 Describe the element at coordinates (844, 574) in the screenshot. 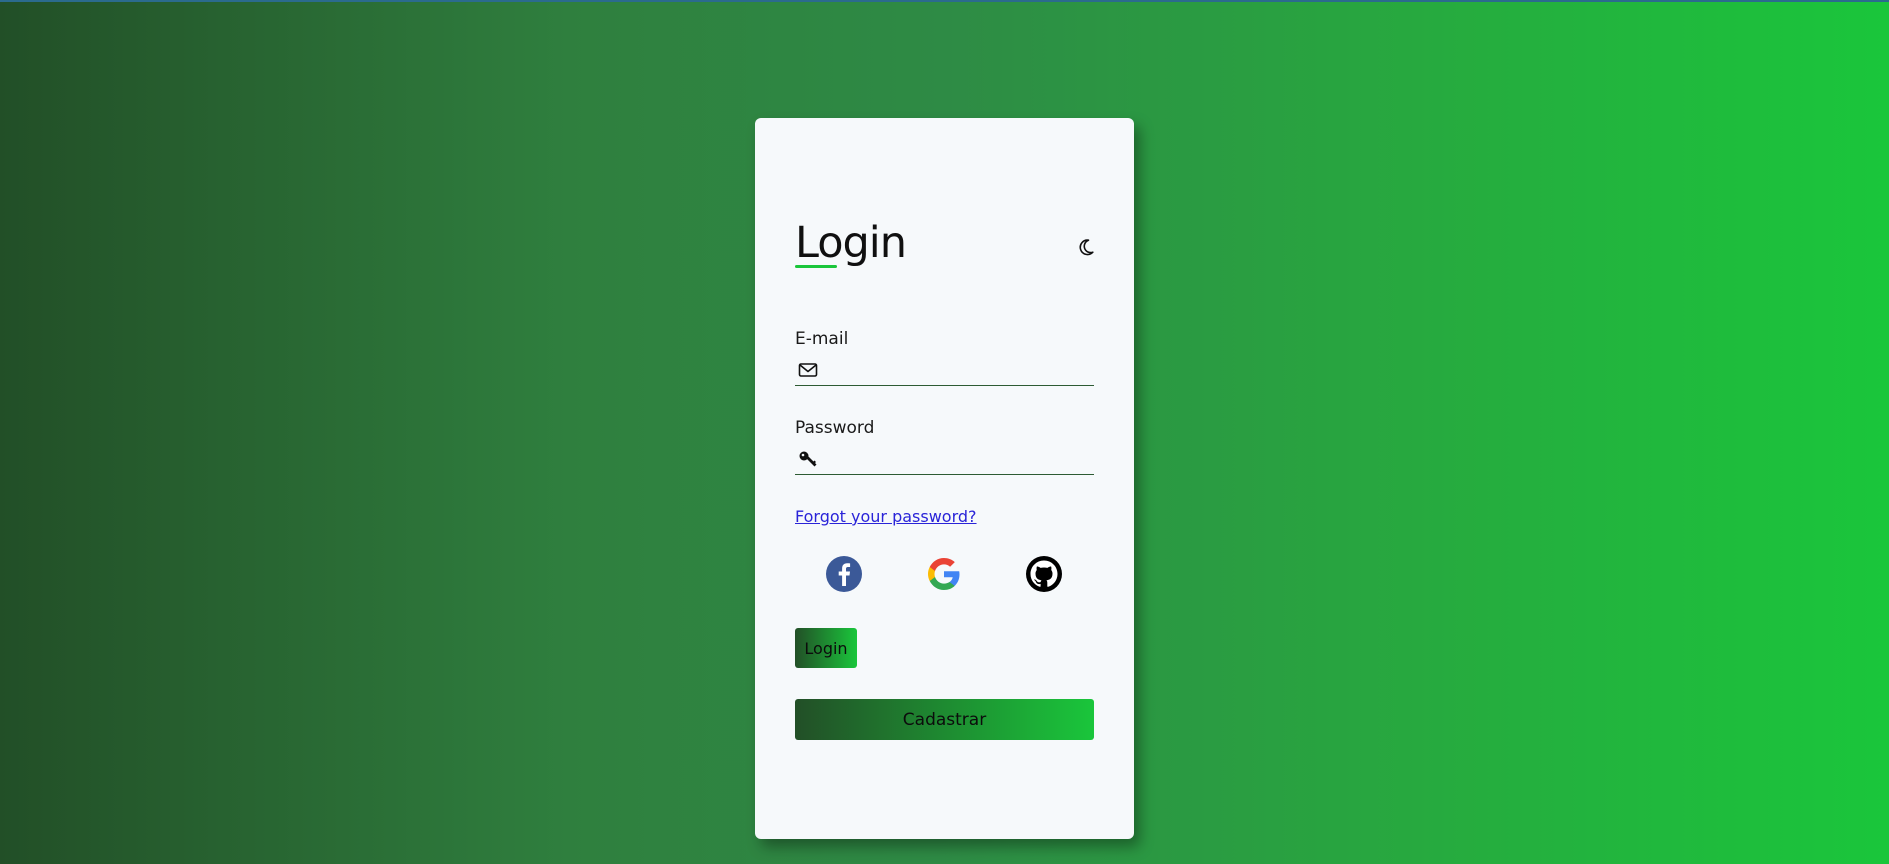

I see `facebook-icon` at that location.